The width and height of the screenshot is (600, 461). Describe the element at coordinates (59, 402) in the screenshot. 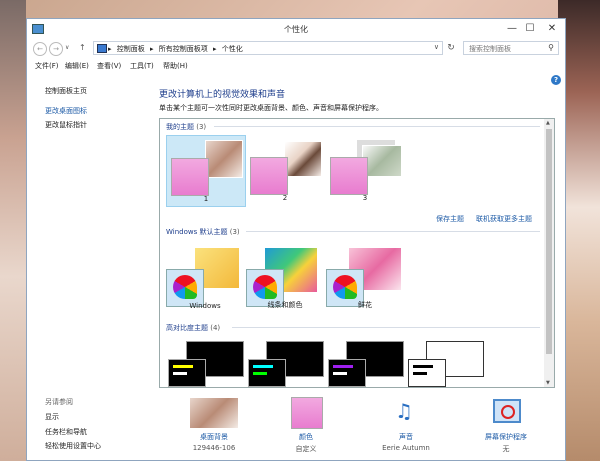

I see `see-also-heading: 另请参阅` at that location.